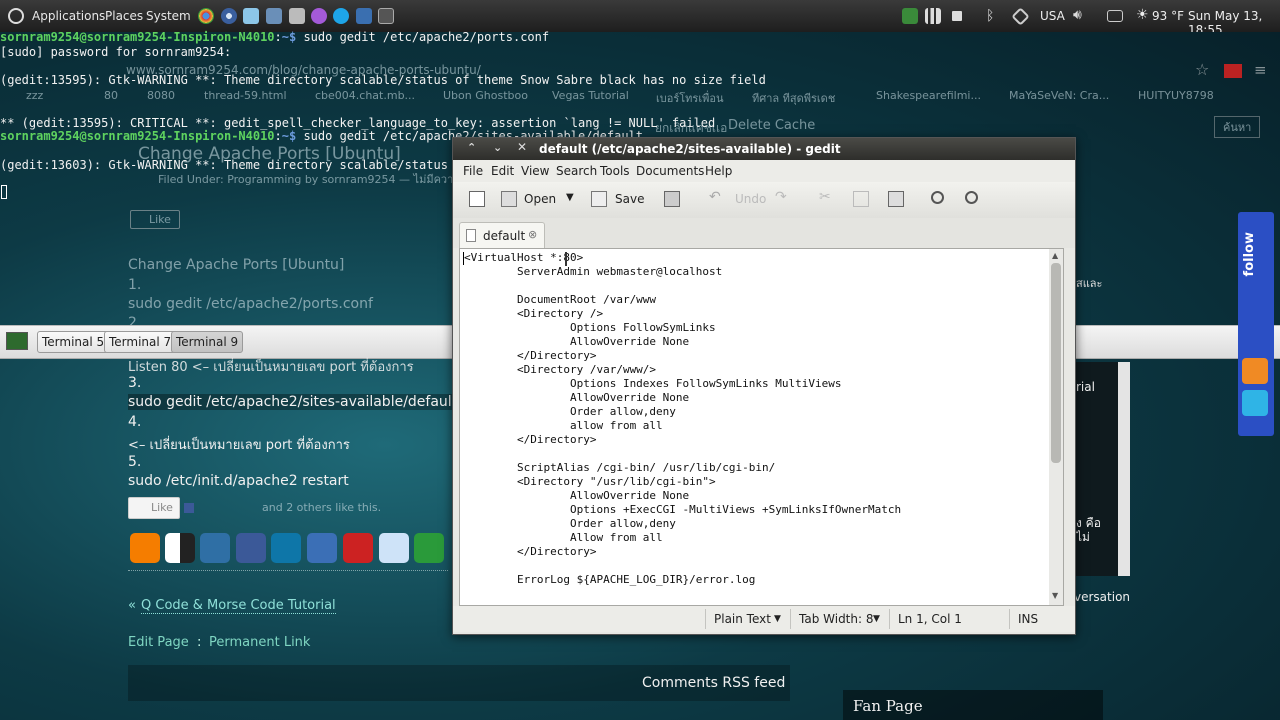  I want to click on linkedin-share-icon, so click(286, 548).